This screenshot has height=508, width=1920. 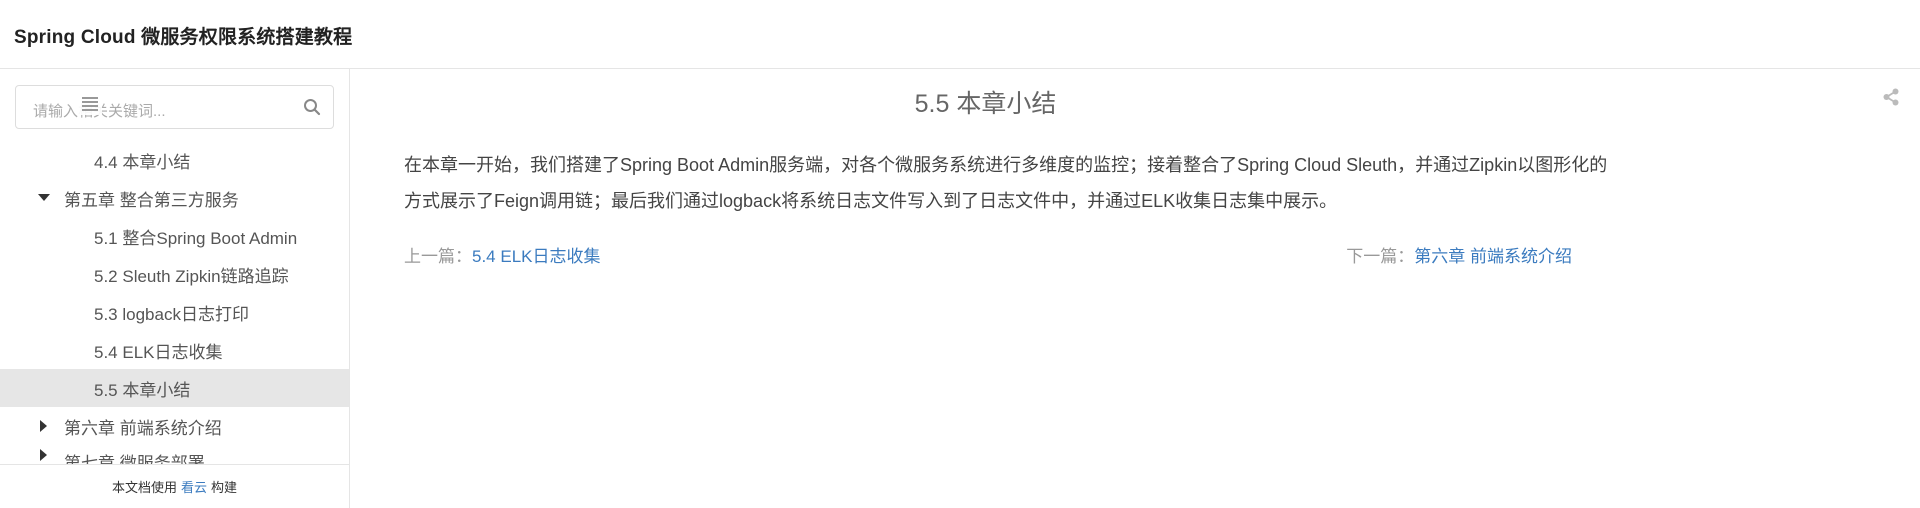 I want to click on toc-item: 5.2 Sleuth Zipkin链路追踪, so click(x=174, y=274).